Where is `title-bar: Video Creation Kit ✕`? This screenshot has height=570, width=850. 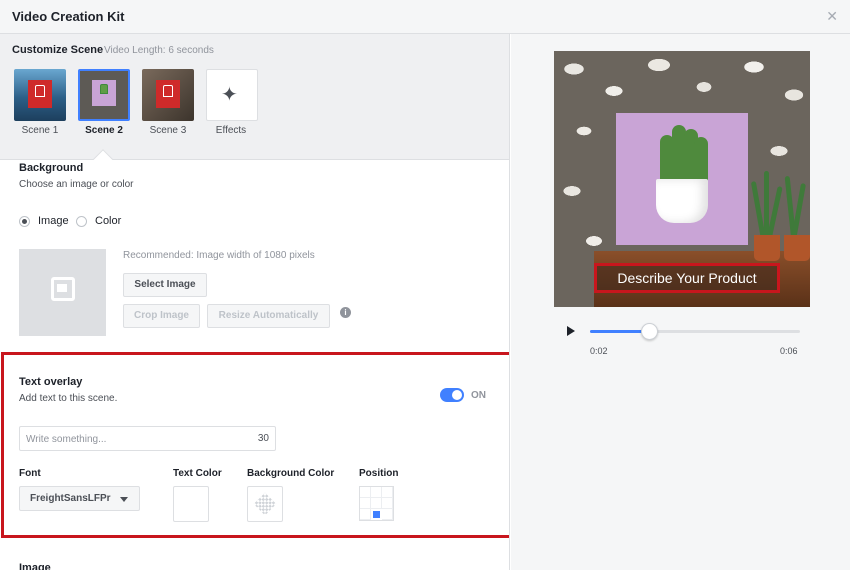 title-bar: Video Creation Kit ✕ is located at coordinates (425, 17).